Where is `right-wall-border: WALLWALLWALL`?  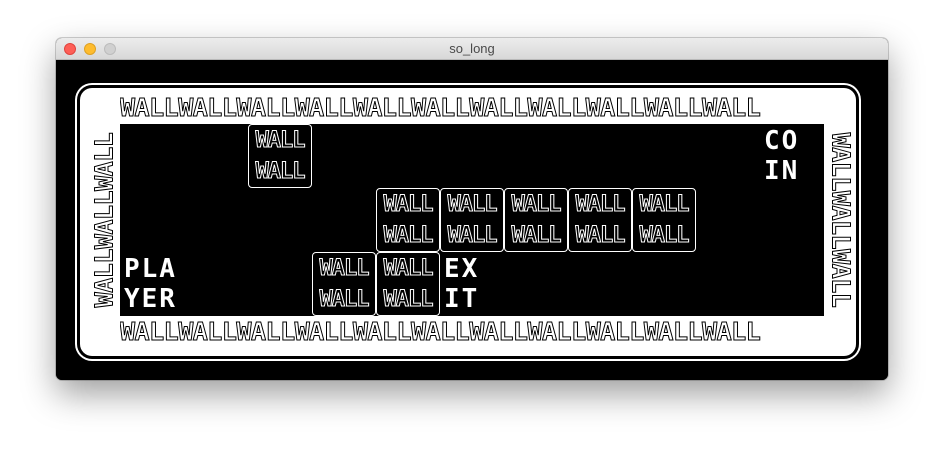
right-wall-border: WALLWALLWALL is located at coordinates (840, 220).